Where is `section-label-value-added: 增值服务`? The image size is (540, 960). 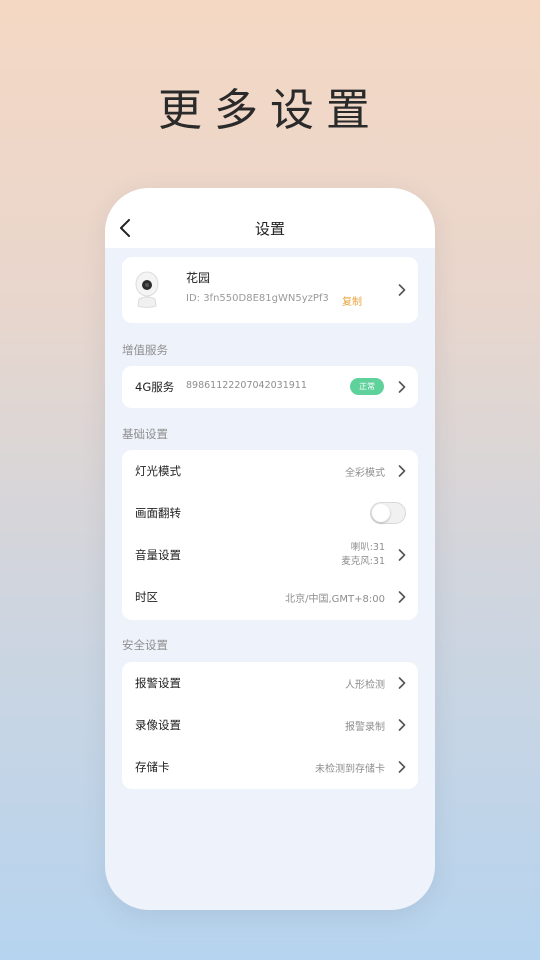 section-label-value-added: 增值服务 is located at coordinates (145, 350).